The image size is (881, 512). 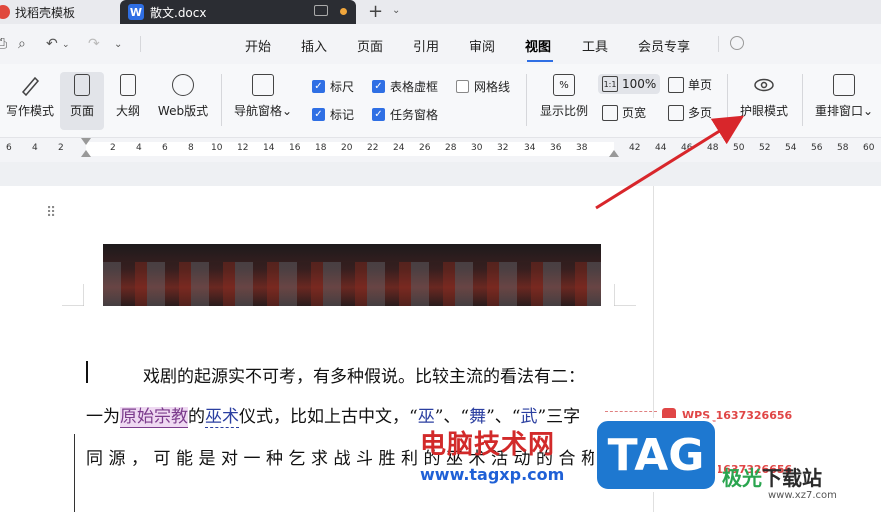 I want to click on single-page-button: 单页, so click(x=690, y=84).